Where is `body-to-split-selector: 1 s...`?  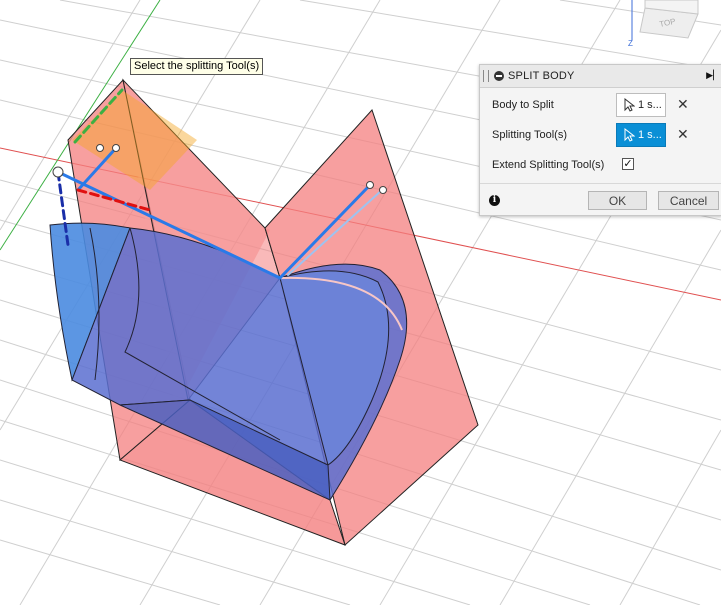
body-to-split-selector: 1 s... is located at coordinates (641, 105).